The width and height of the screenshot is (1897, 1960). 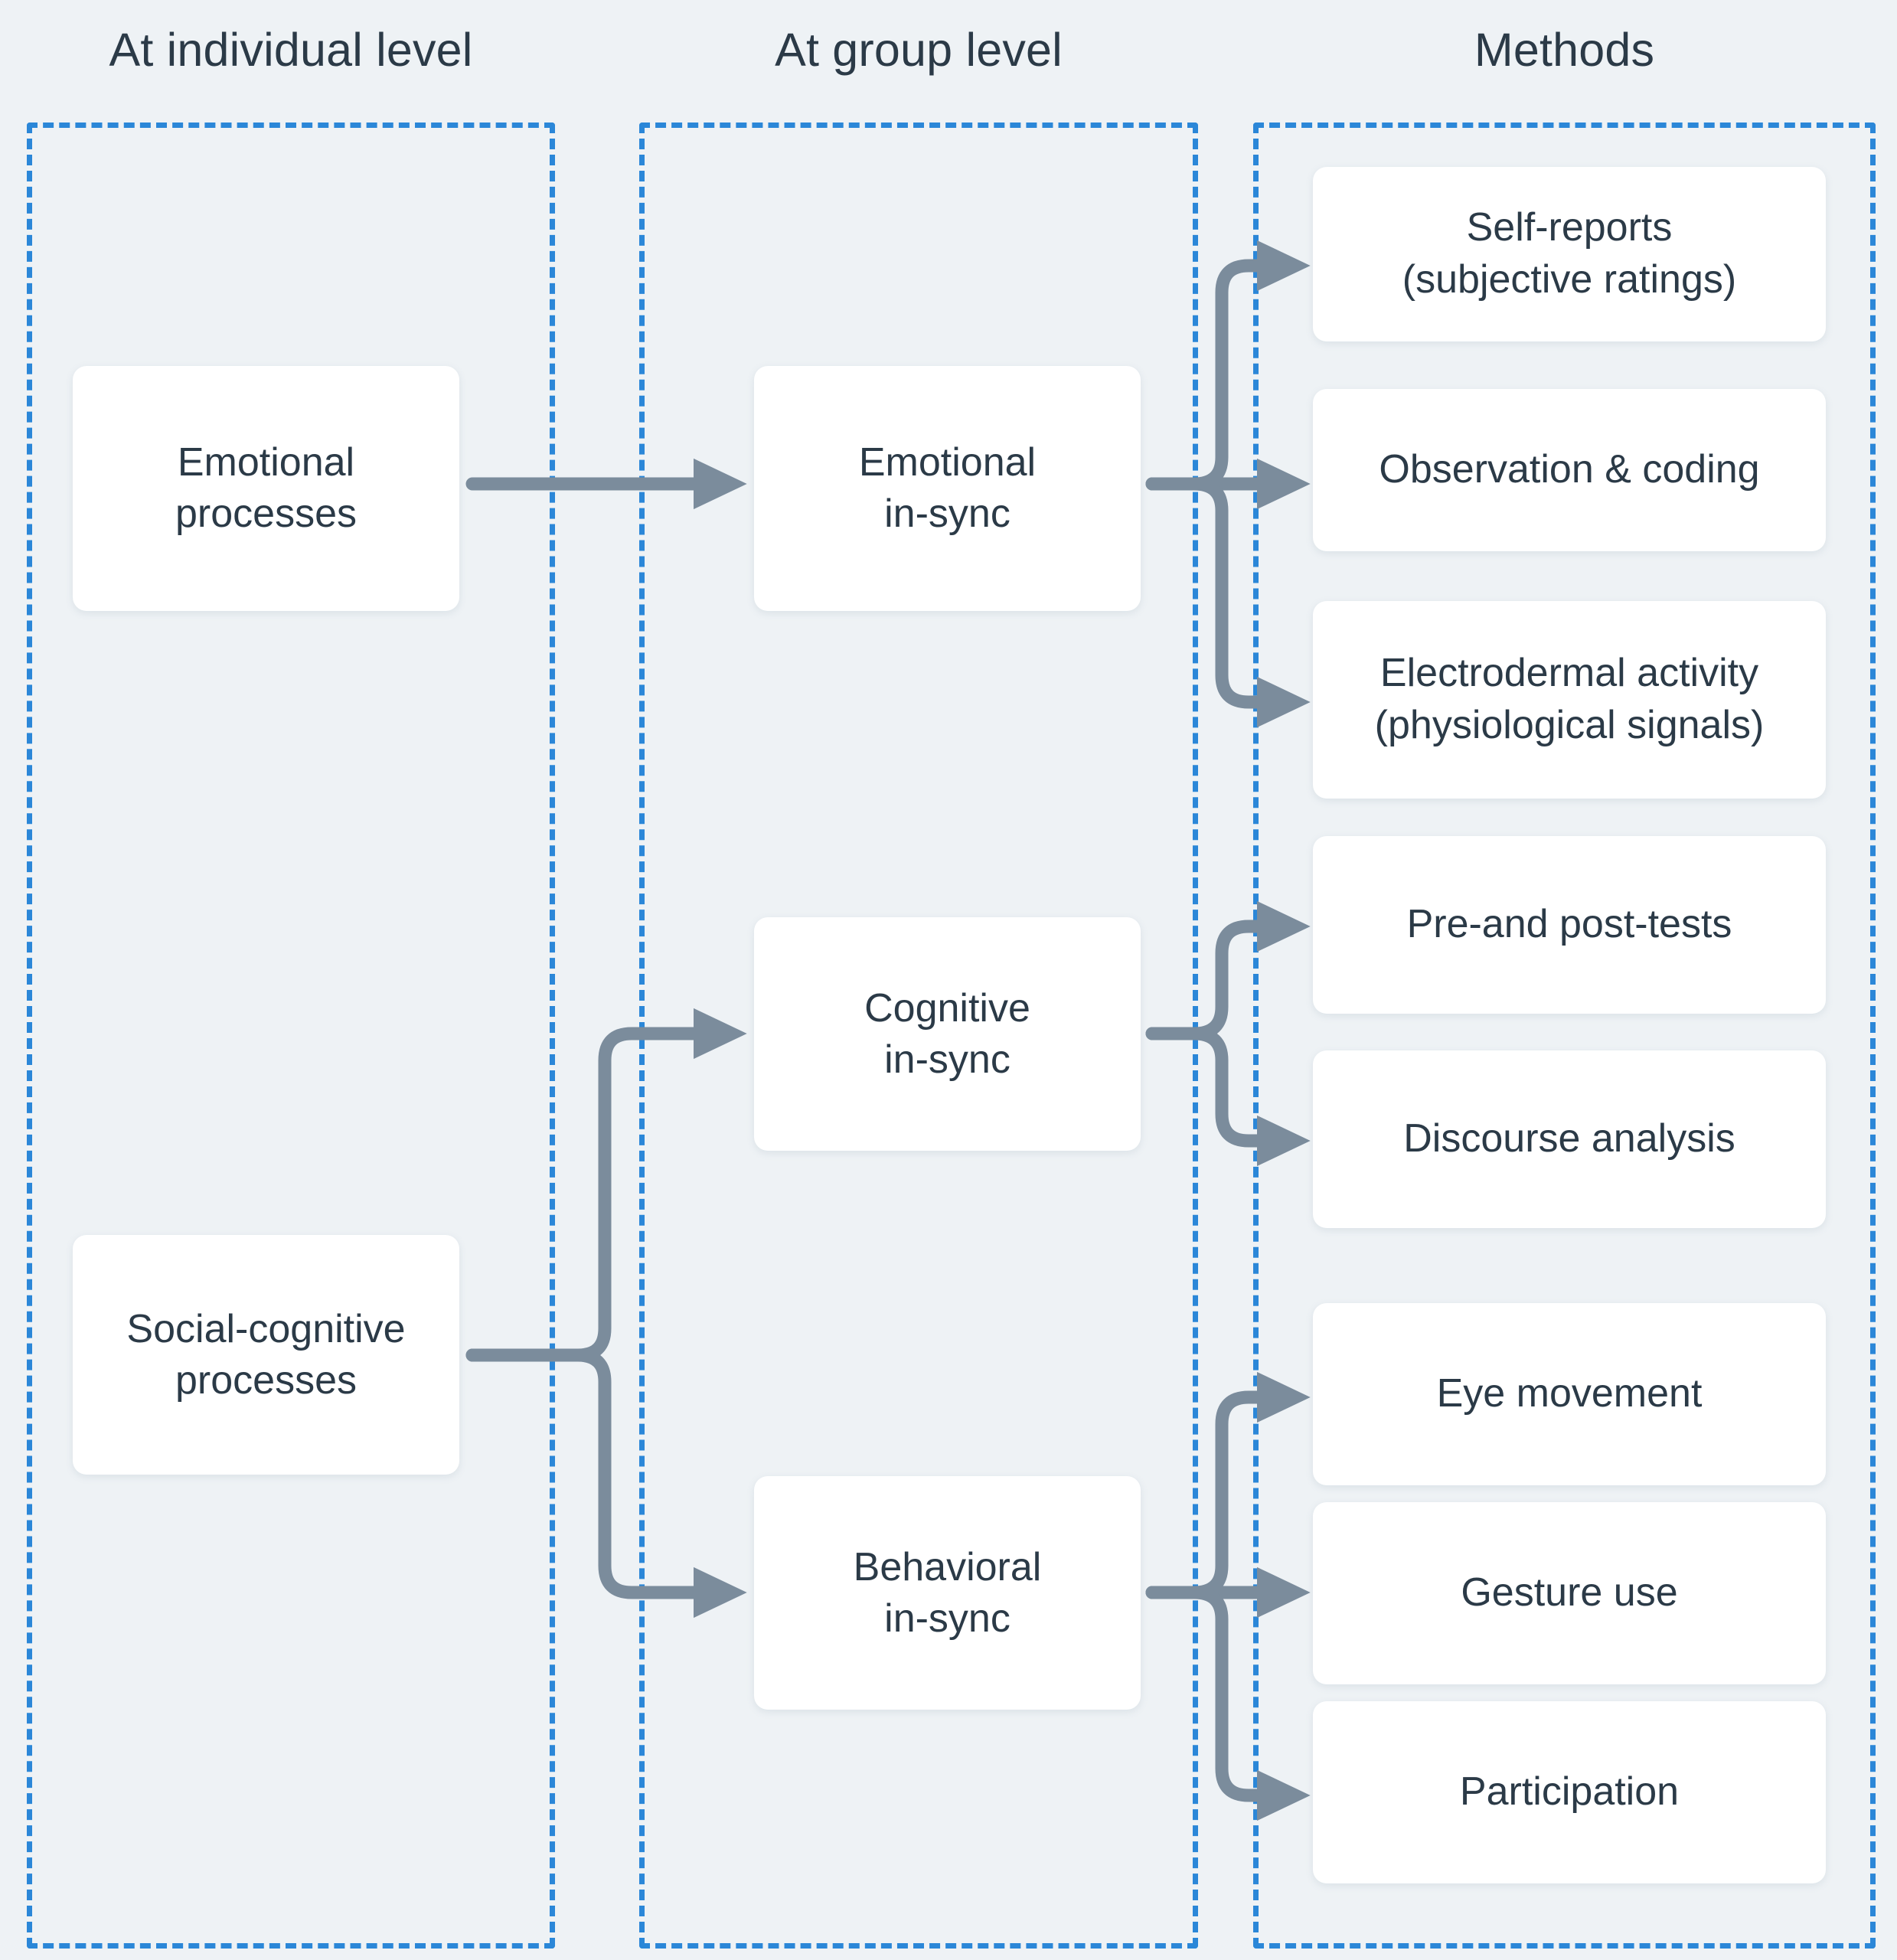 I want to click on column-header-group: At group level, so click(x=918, y=50).